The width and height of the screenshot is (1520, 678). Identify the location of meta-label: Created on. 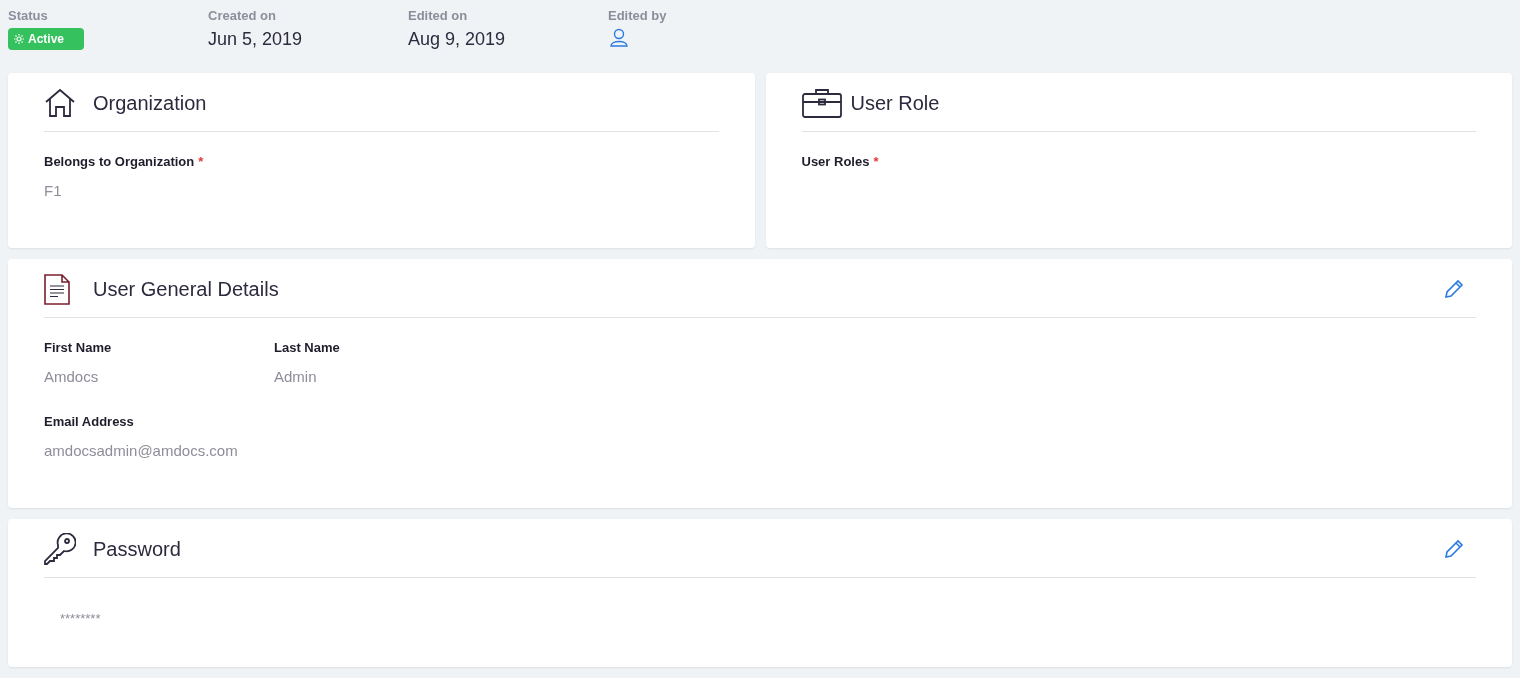
(242, 16).